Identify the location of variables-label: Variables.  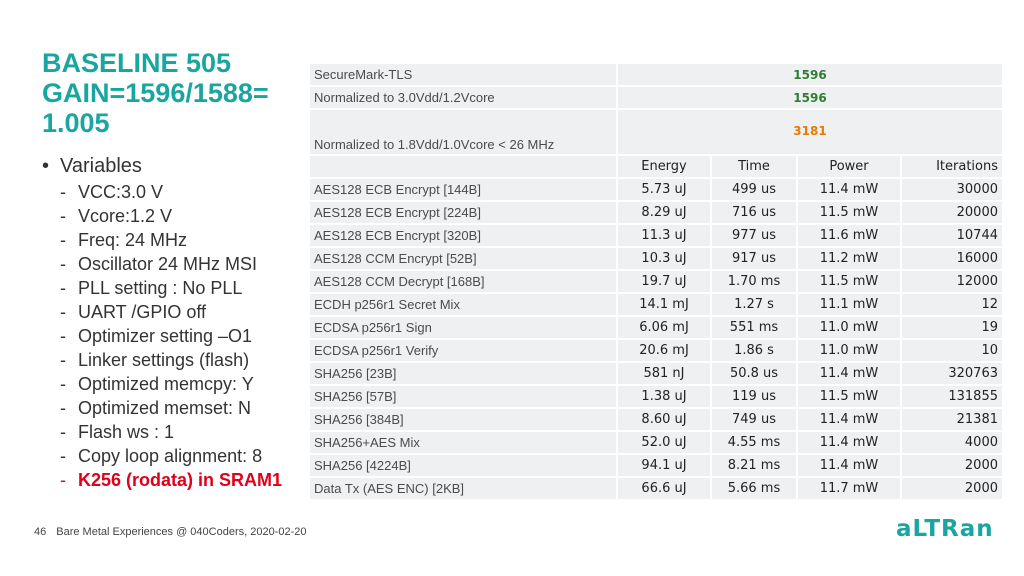
(101, 166).